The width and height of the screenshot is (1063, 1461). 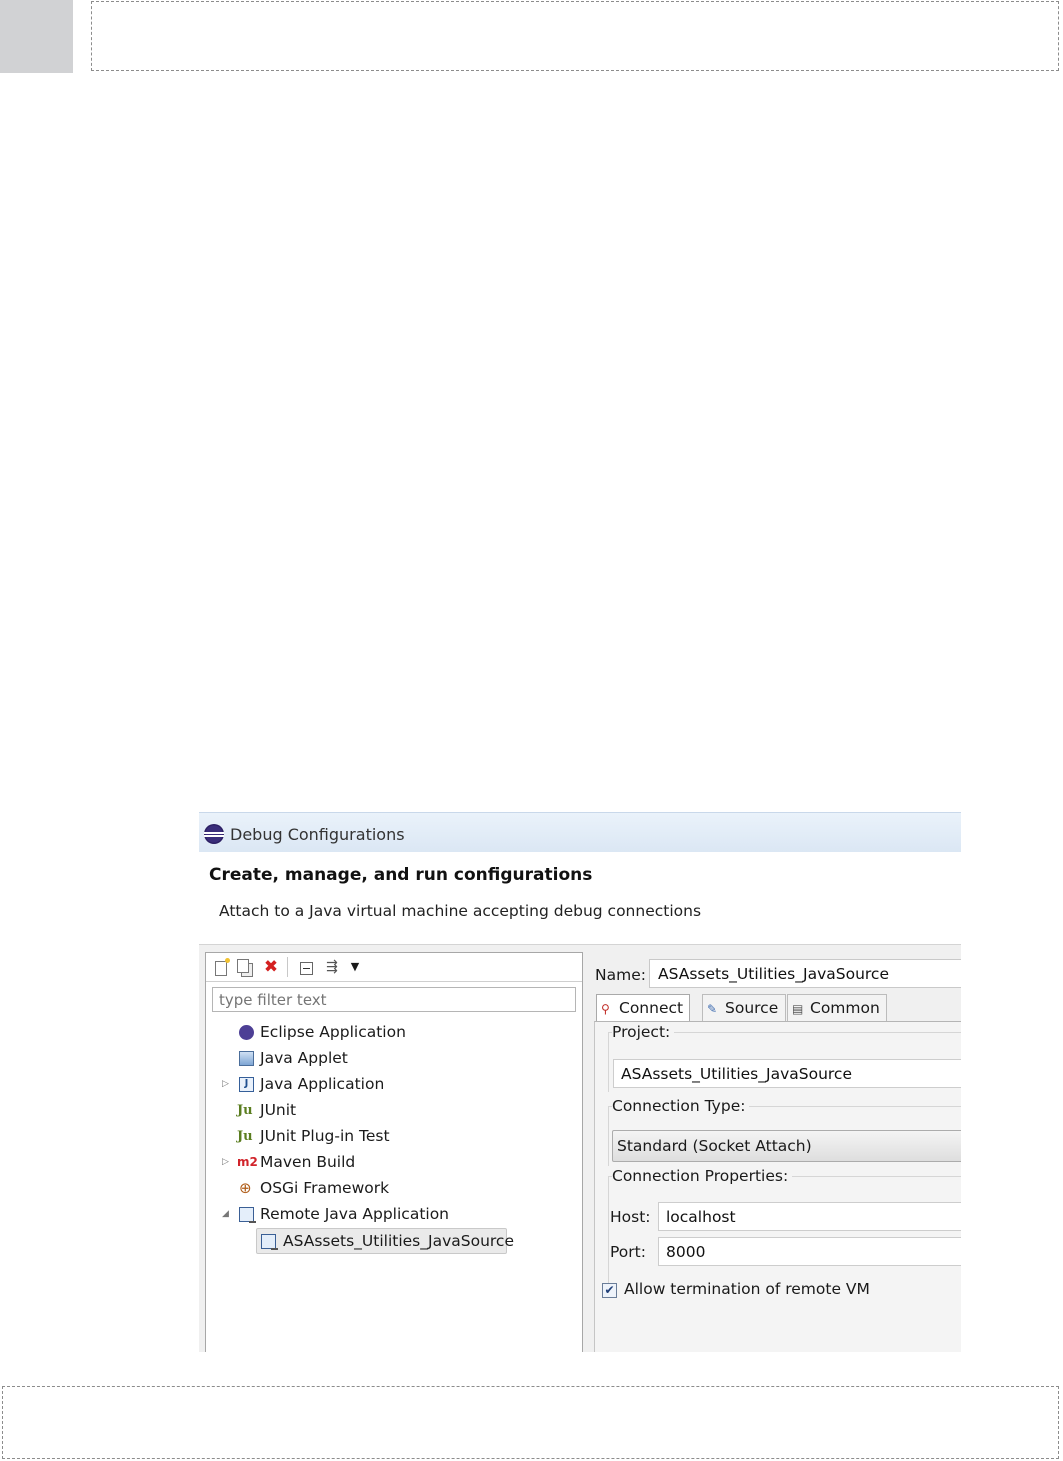 What do you see at coordinates (246, 1058) in the screenshot?
I see `java-applet-icon` at bounding box center [246, 1058].